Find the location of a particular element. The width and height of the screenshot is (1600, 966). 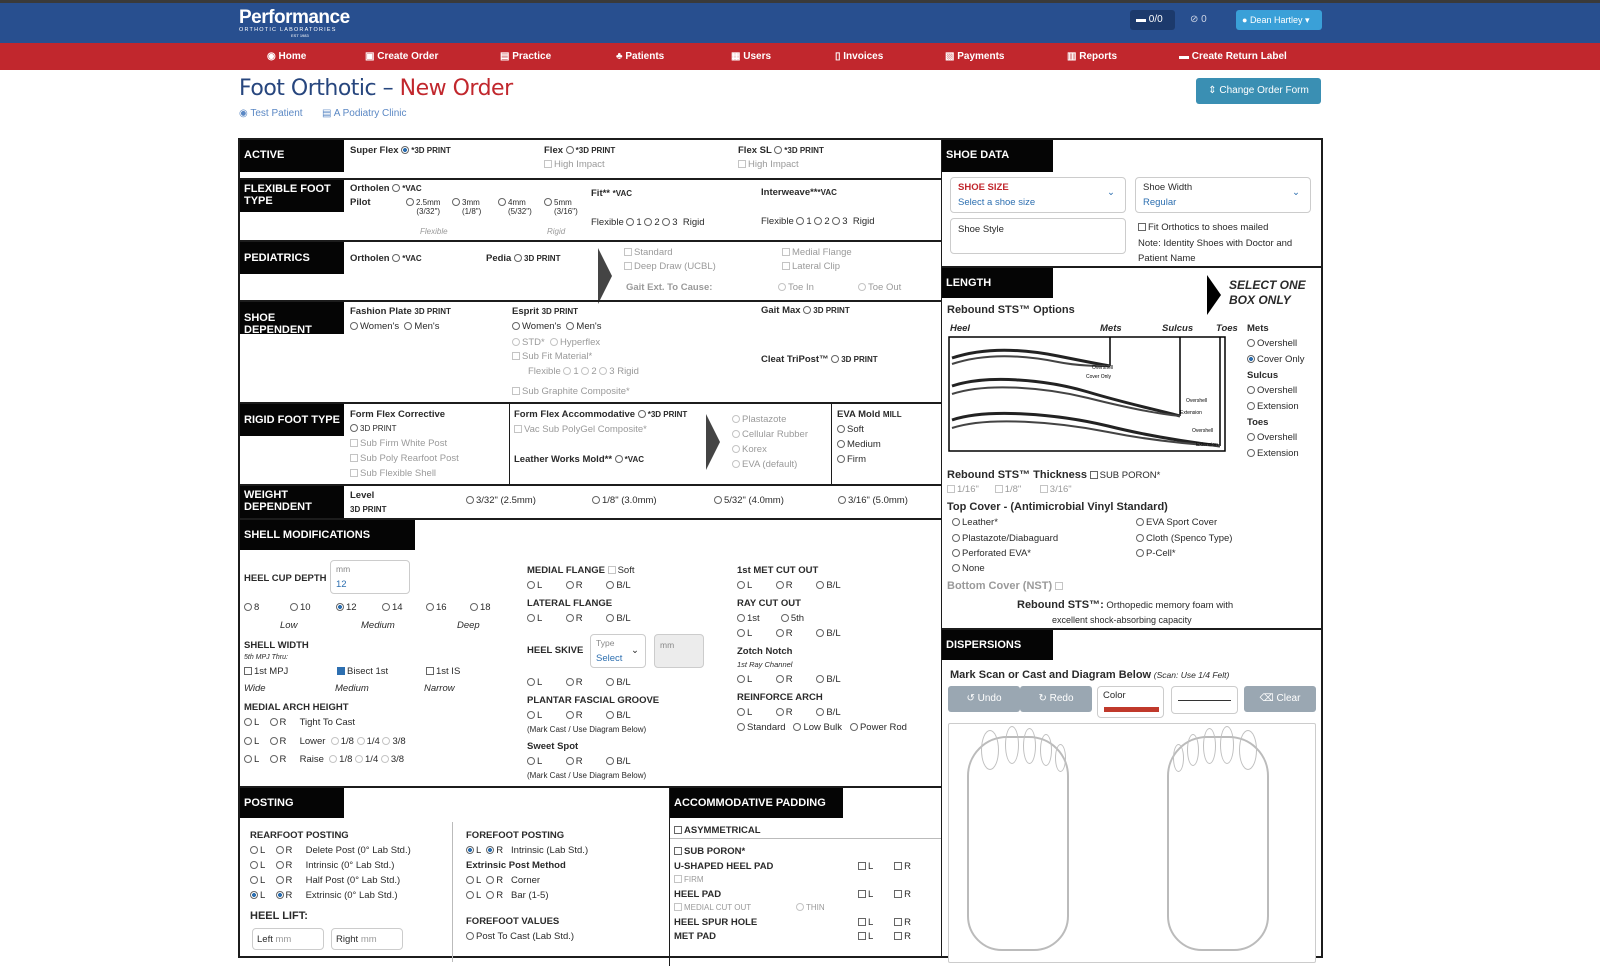

medial-flange-option: Medial Flange is located at coordinates (817, 252).